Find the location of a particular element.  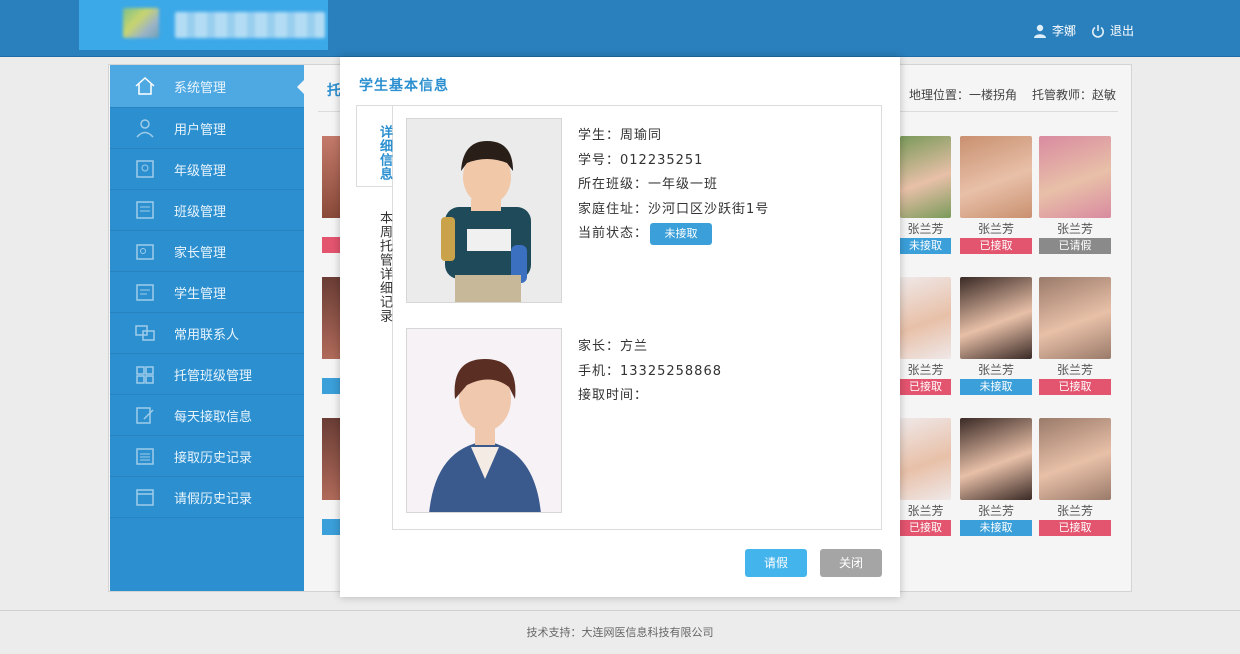

sidebar-item-label: 接取历史记录 is located at coordinates (213, 458).